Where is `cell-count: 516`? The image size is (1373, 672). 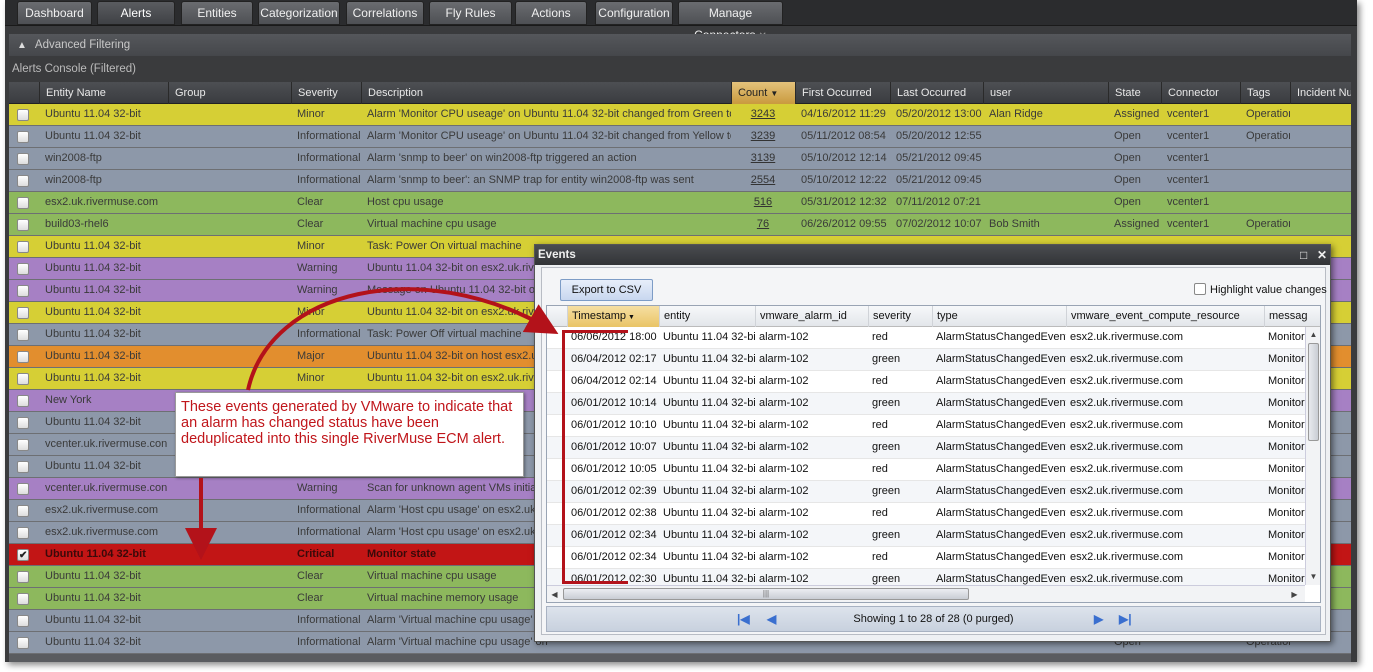 cell-count: 516 is located at coordinates (763, 202).